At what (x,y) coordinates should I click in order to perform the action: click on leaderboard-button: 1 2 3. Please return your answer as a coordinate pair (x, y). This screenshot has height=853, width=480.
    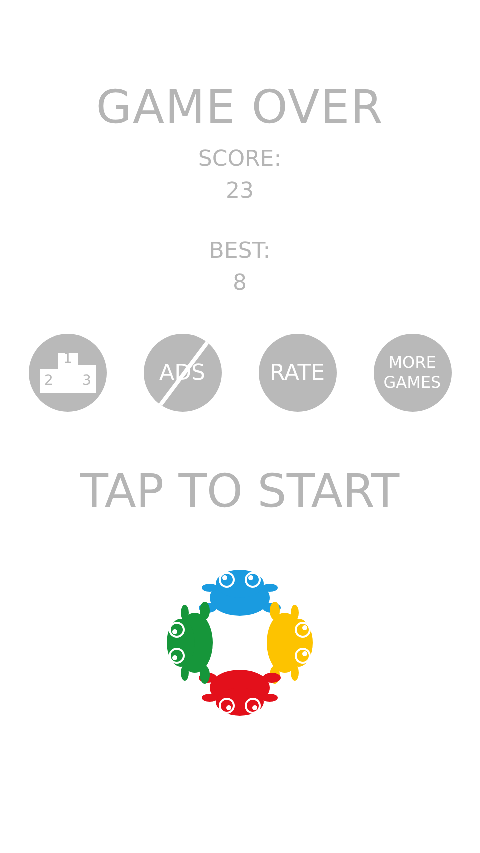
    Looking at the image, I should click on (67, 373).